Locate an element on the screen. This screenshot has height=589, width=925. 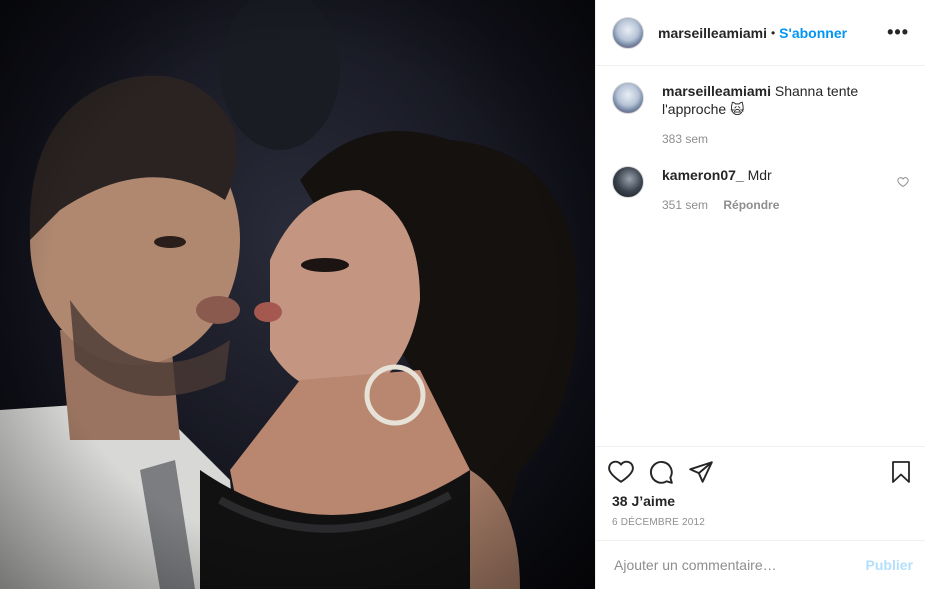
action-bar is located at coordinates (760, 467).